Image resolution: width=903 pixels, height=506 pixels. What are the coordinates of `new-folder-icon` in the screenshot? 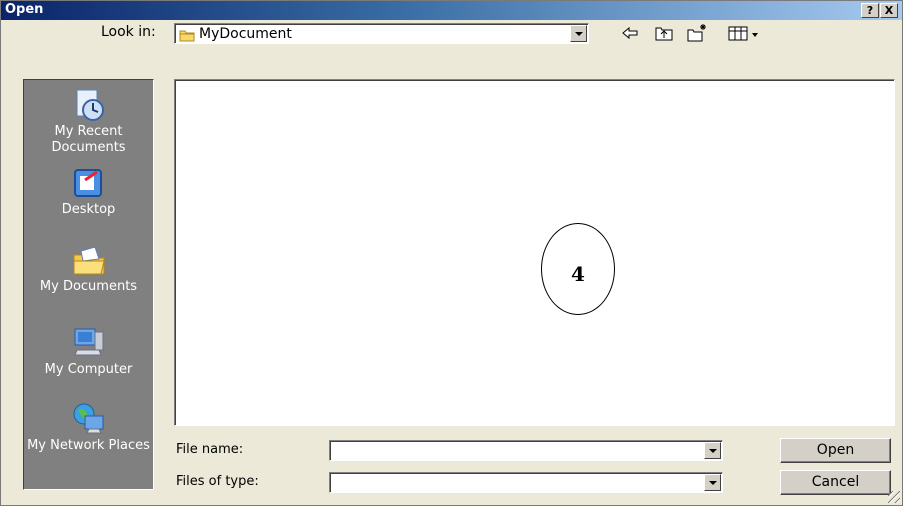 It's located at (697, 33).